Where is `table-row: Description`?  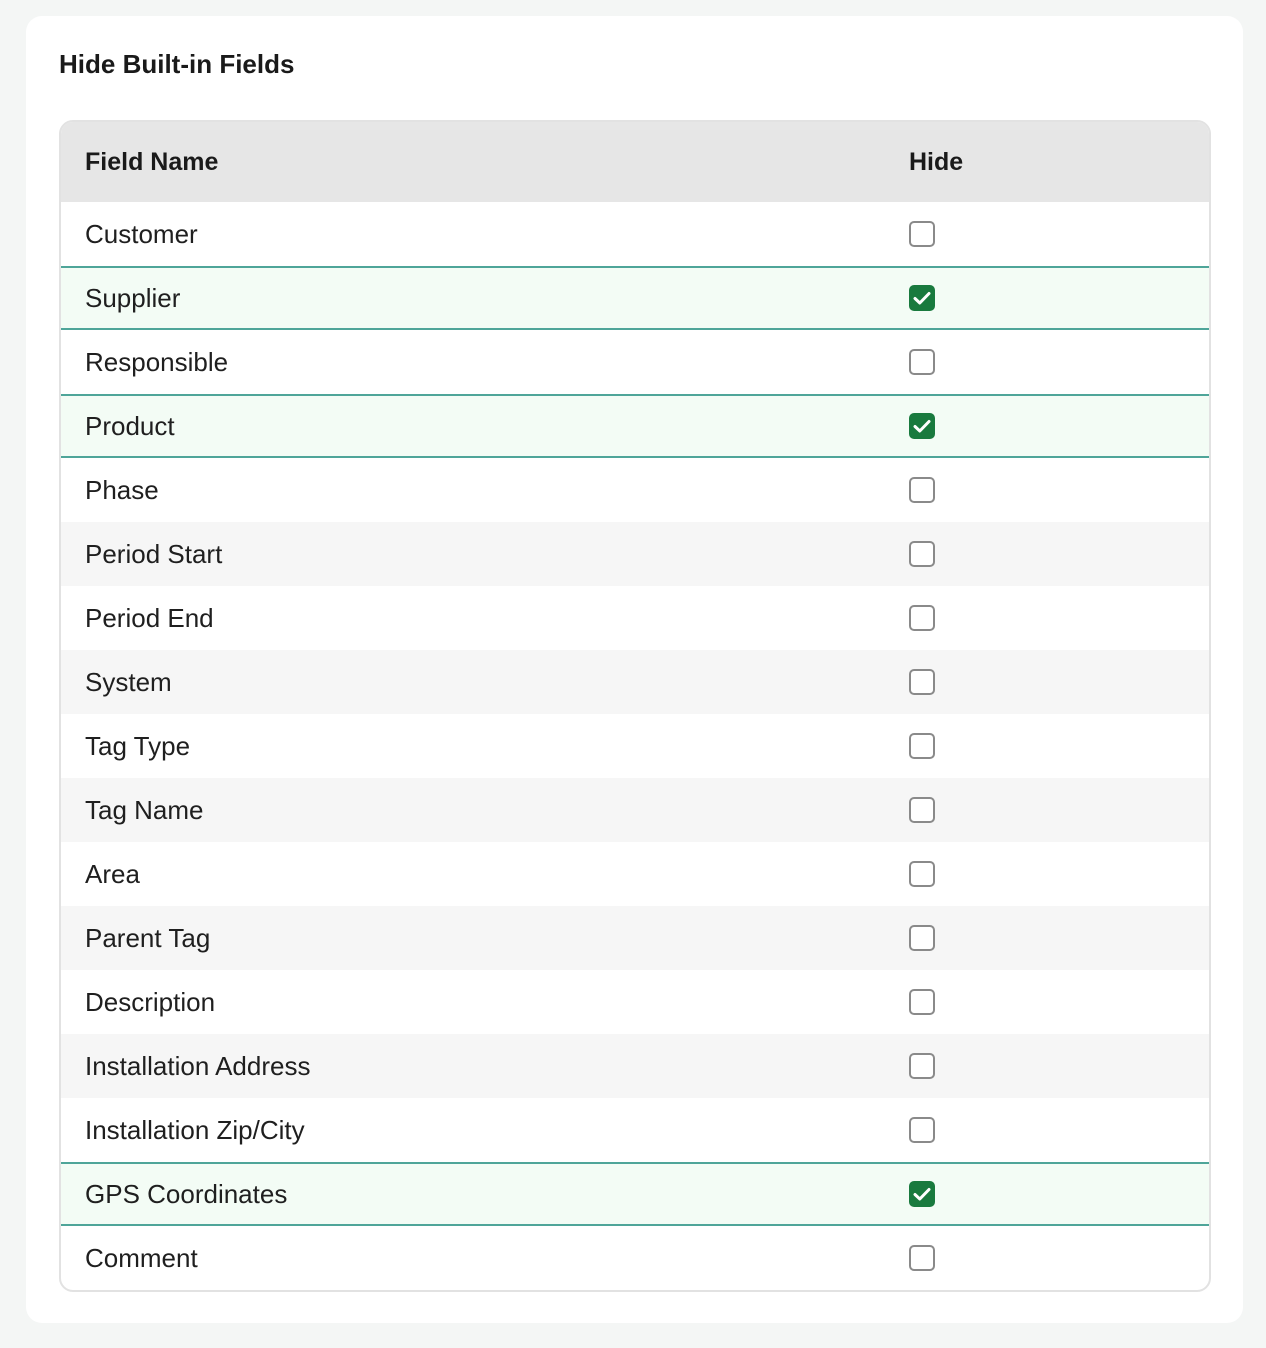
table-row: Description is located at coordinates (635, 1002).